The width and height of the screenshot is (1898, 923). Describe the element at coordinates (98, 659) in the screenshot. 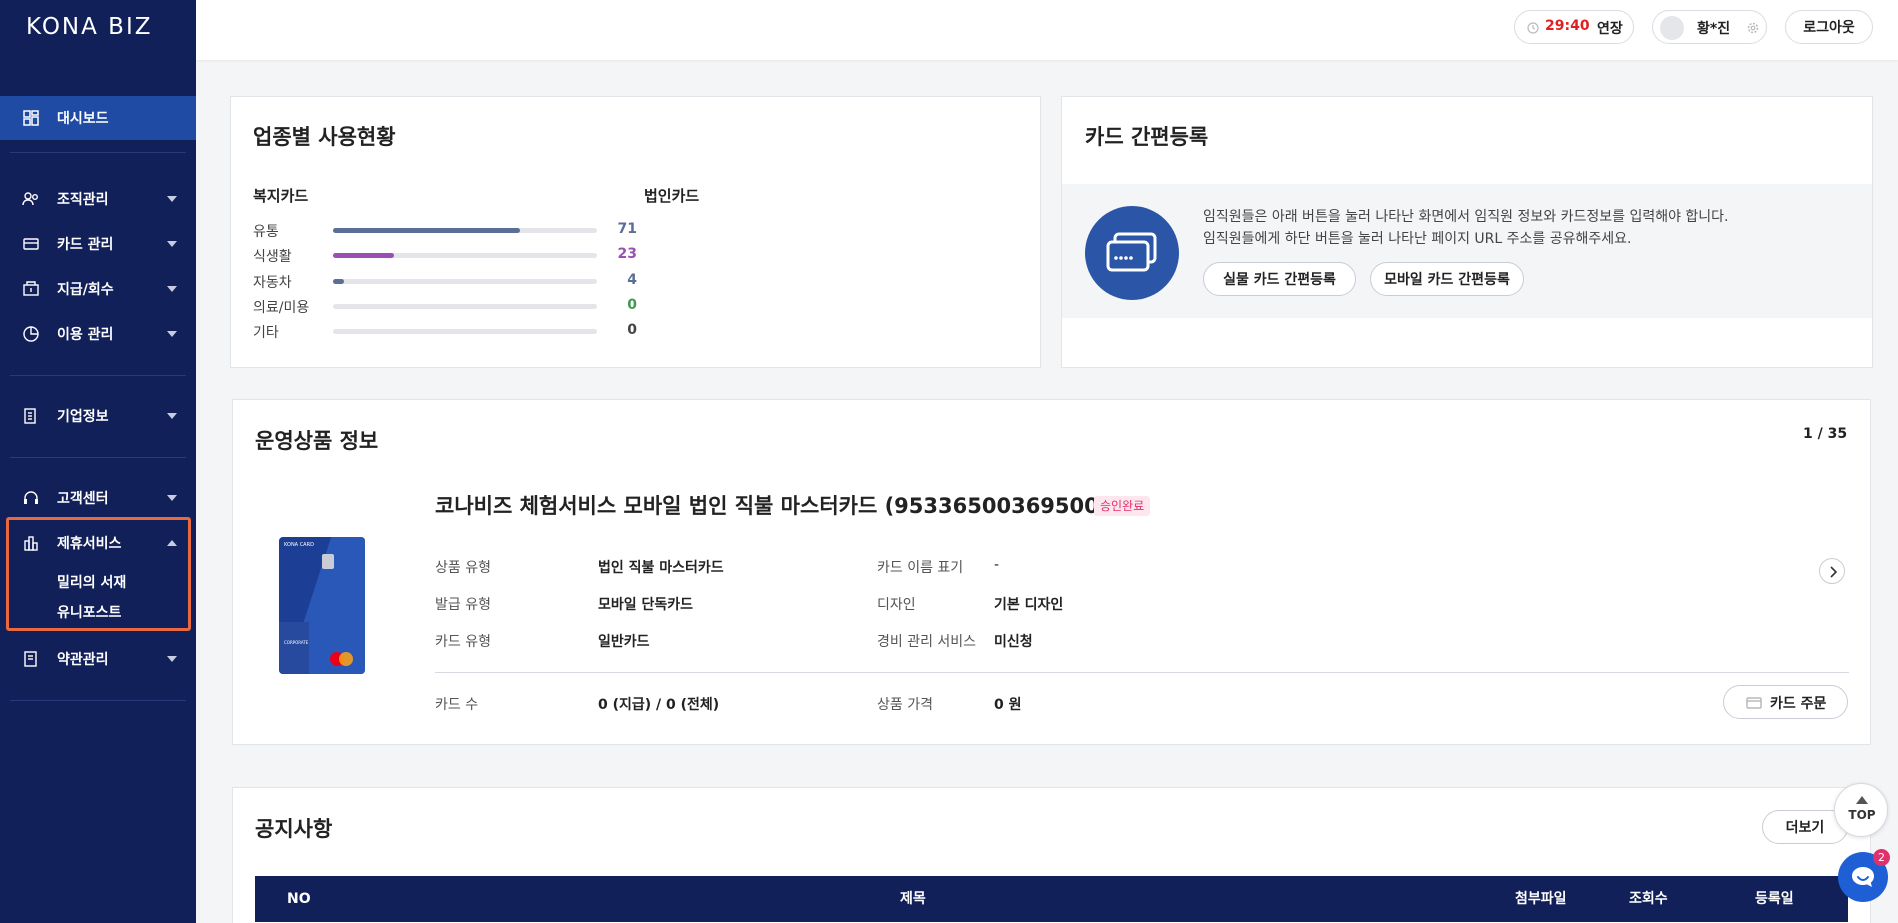

I see `sidebar-item-terms: 약관관리` at that location.